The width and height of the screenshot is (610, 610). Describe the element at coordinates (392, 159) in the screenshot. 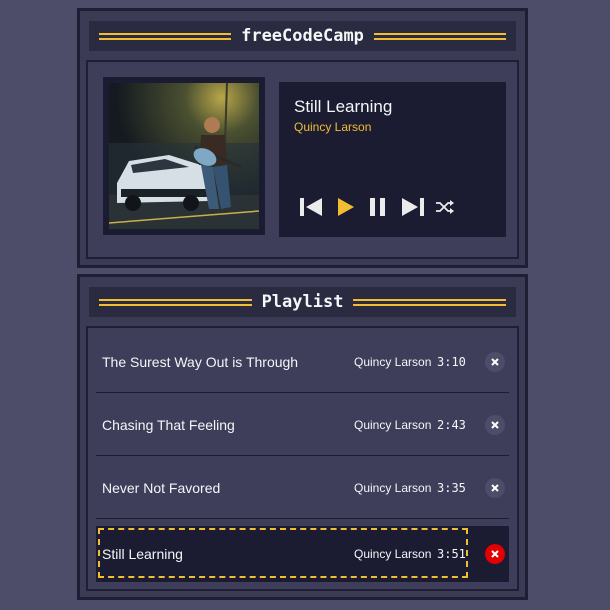

I see `now-playing-box: Still Learning Quincy Larson` at that location.